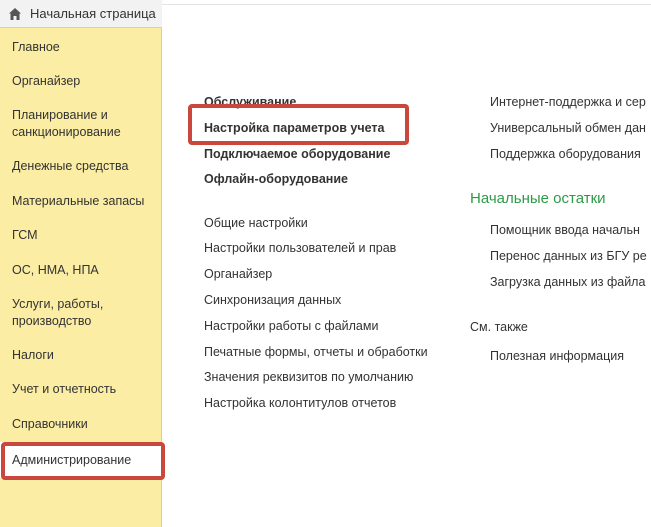 The width and height of the screenshot is (651, 527). What do you see at coordinates (291, 326) in the screenshot?
I see `link-file-settings: Настройки работы с файлами` at bounding box center [291, 326].